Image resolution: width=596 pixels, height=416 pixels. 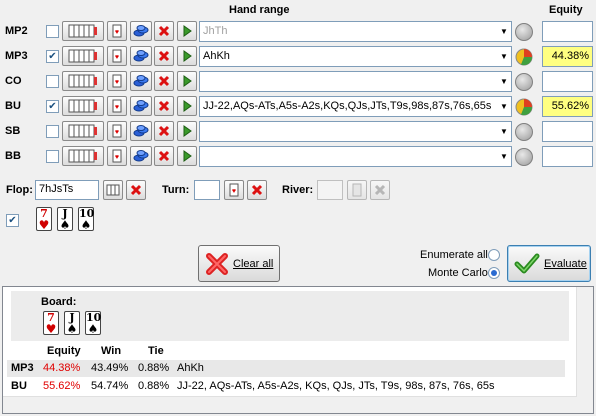 I want to click on horizontal-scrollbar, so click(x=290, y=404).